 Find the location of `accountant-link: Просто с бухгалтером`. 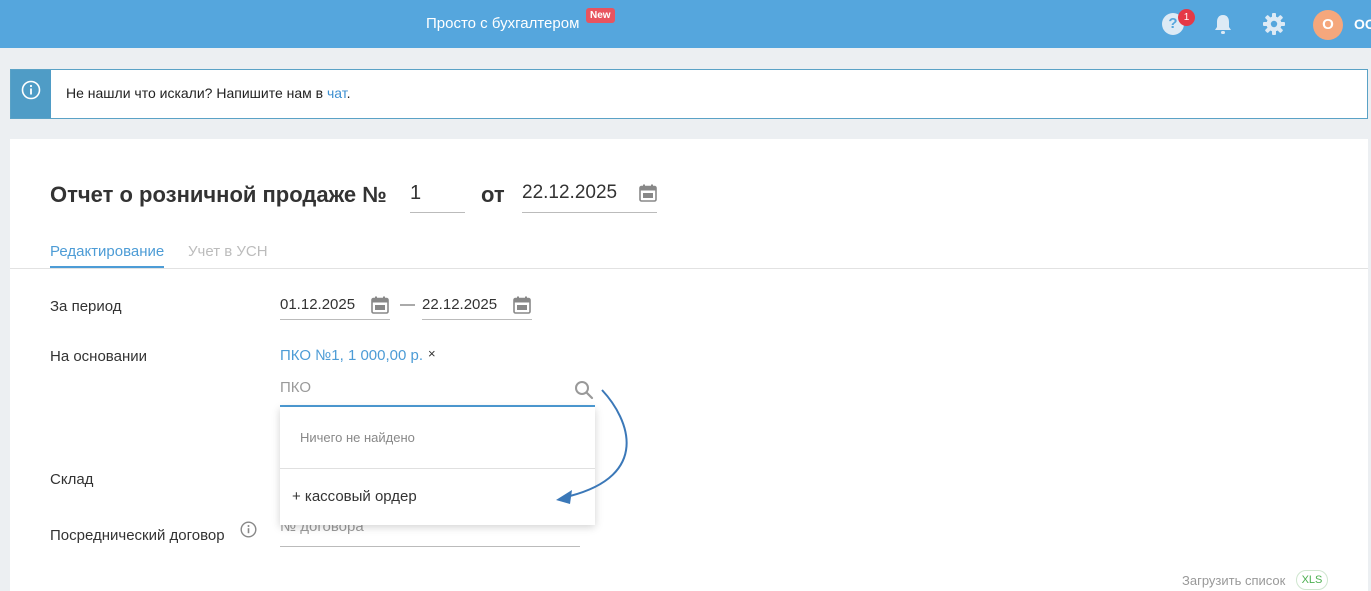

accountant-link: Просто с бухгалтером is located at coordinates (502, 23).